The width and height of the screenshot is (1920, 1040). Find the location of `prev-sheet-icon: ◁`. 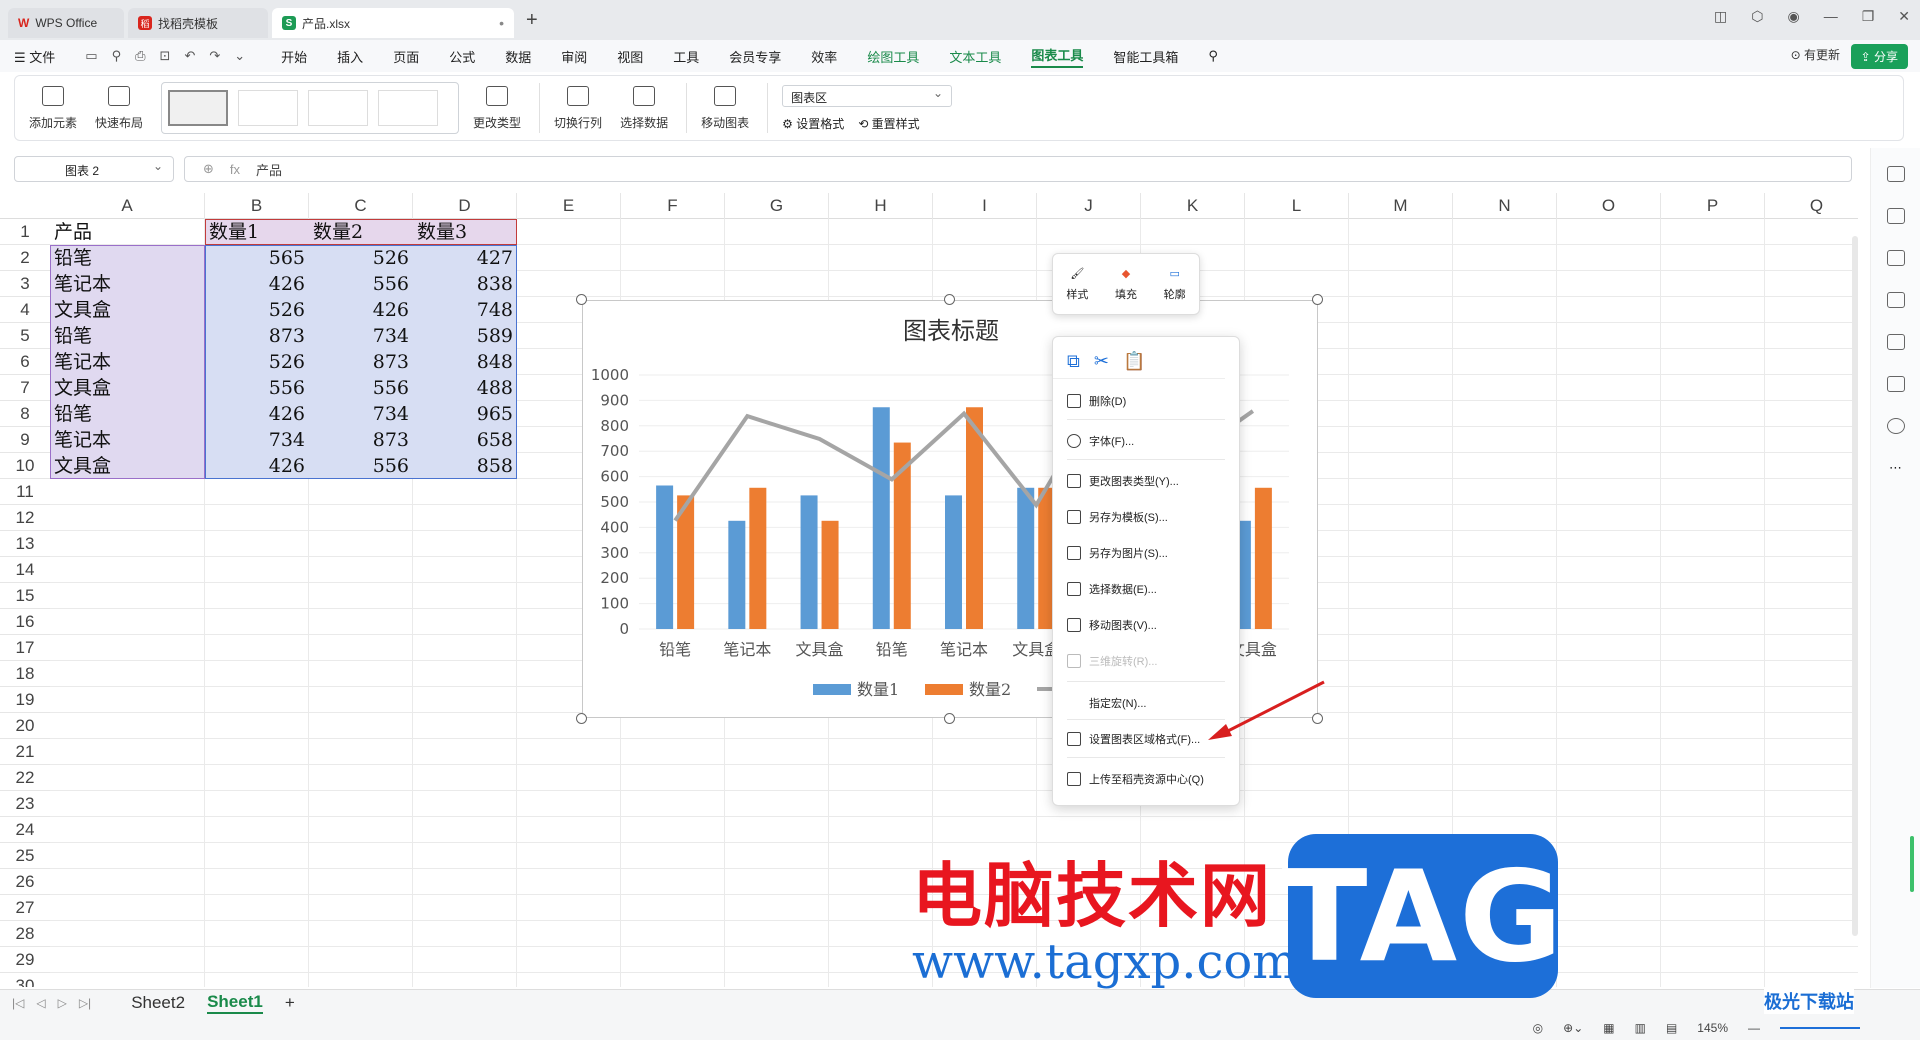

prev-sheet-icon: ◁ is located at coordinates (40, 1003).